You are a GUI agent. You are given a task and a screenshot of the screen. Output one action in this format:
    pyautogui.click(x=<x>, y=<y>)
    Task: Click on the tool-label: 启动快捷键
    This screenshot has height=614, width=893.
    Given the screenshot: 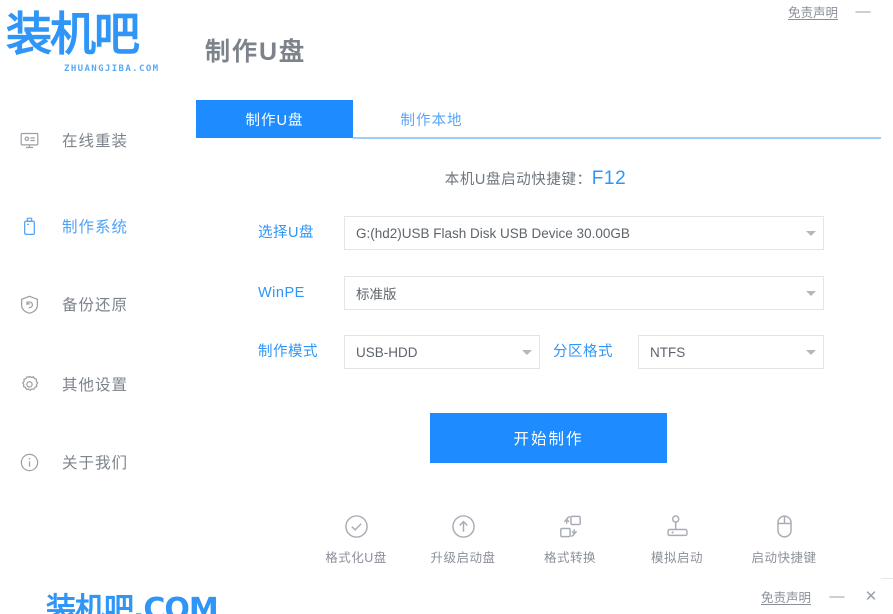 What is the action you would take?
    pyautogui.click(x=784, y=558)
    